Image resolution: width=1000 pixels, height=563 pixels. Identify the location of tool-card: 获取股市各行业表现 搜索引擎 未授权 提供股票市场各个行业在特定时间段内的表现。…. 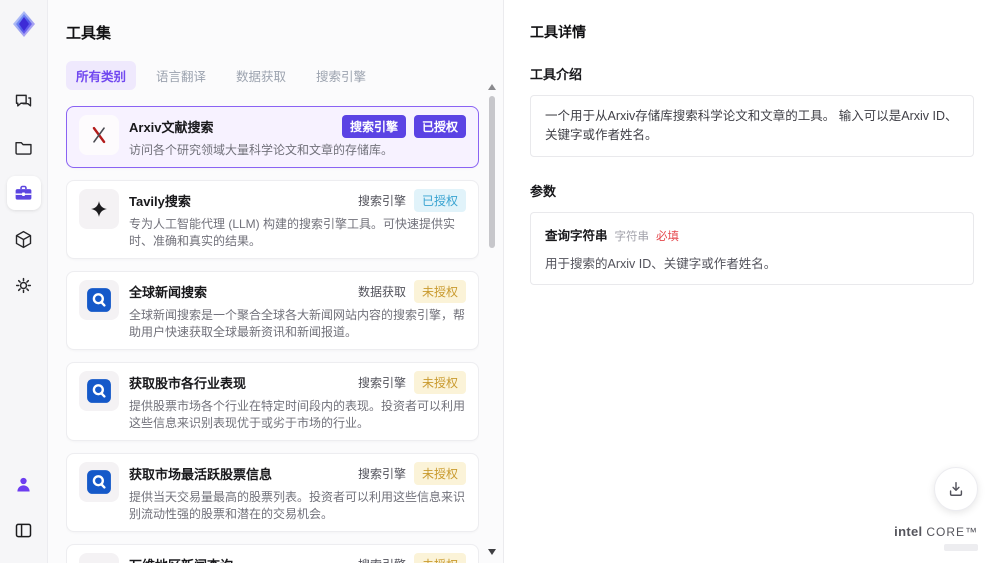
(272, 402).